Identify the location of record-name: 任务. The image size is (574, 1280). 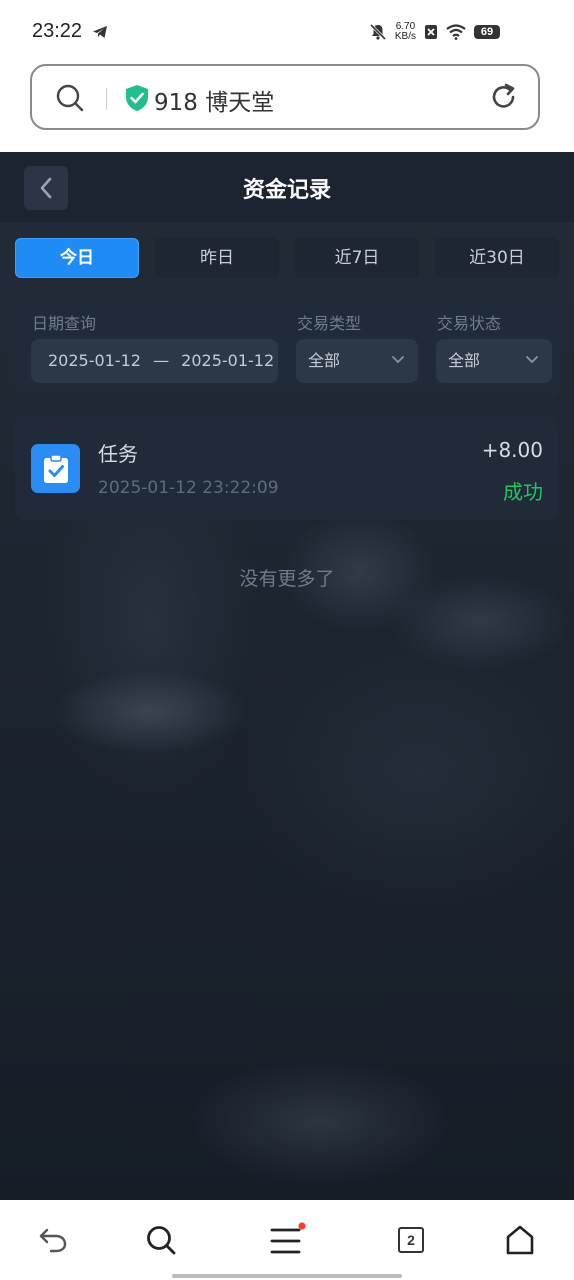
(118, 454).